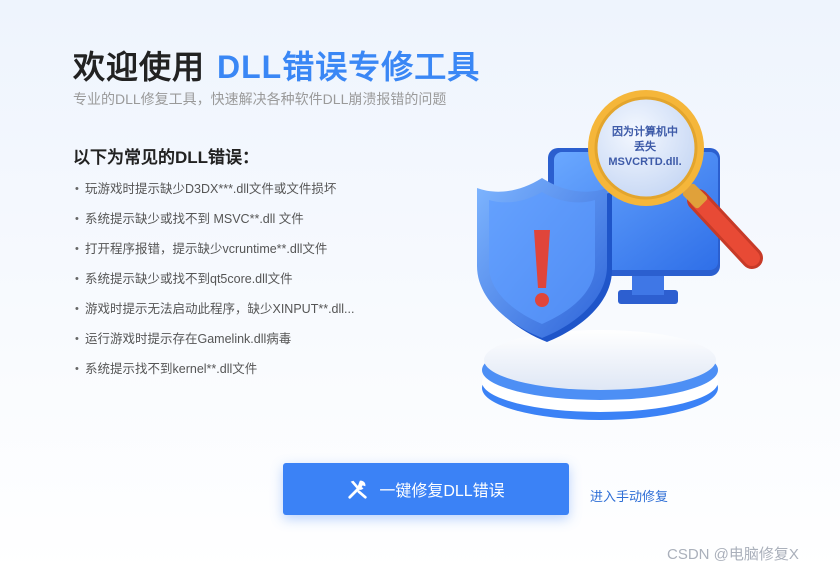 The image size is (840, 572). I want to click on error-text: 打开程序报错，提示缺少vcruntime**.dll文件, so click(206, 249).